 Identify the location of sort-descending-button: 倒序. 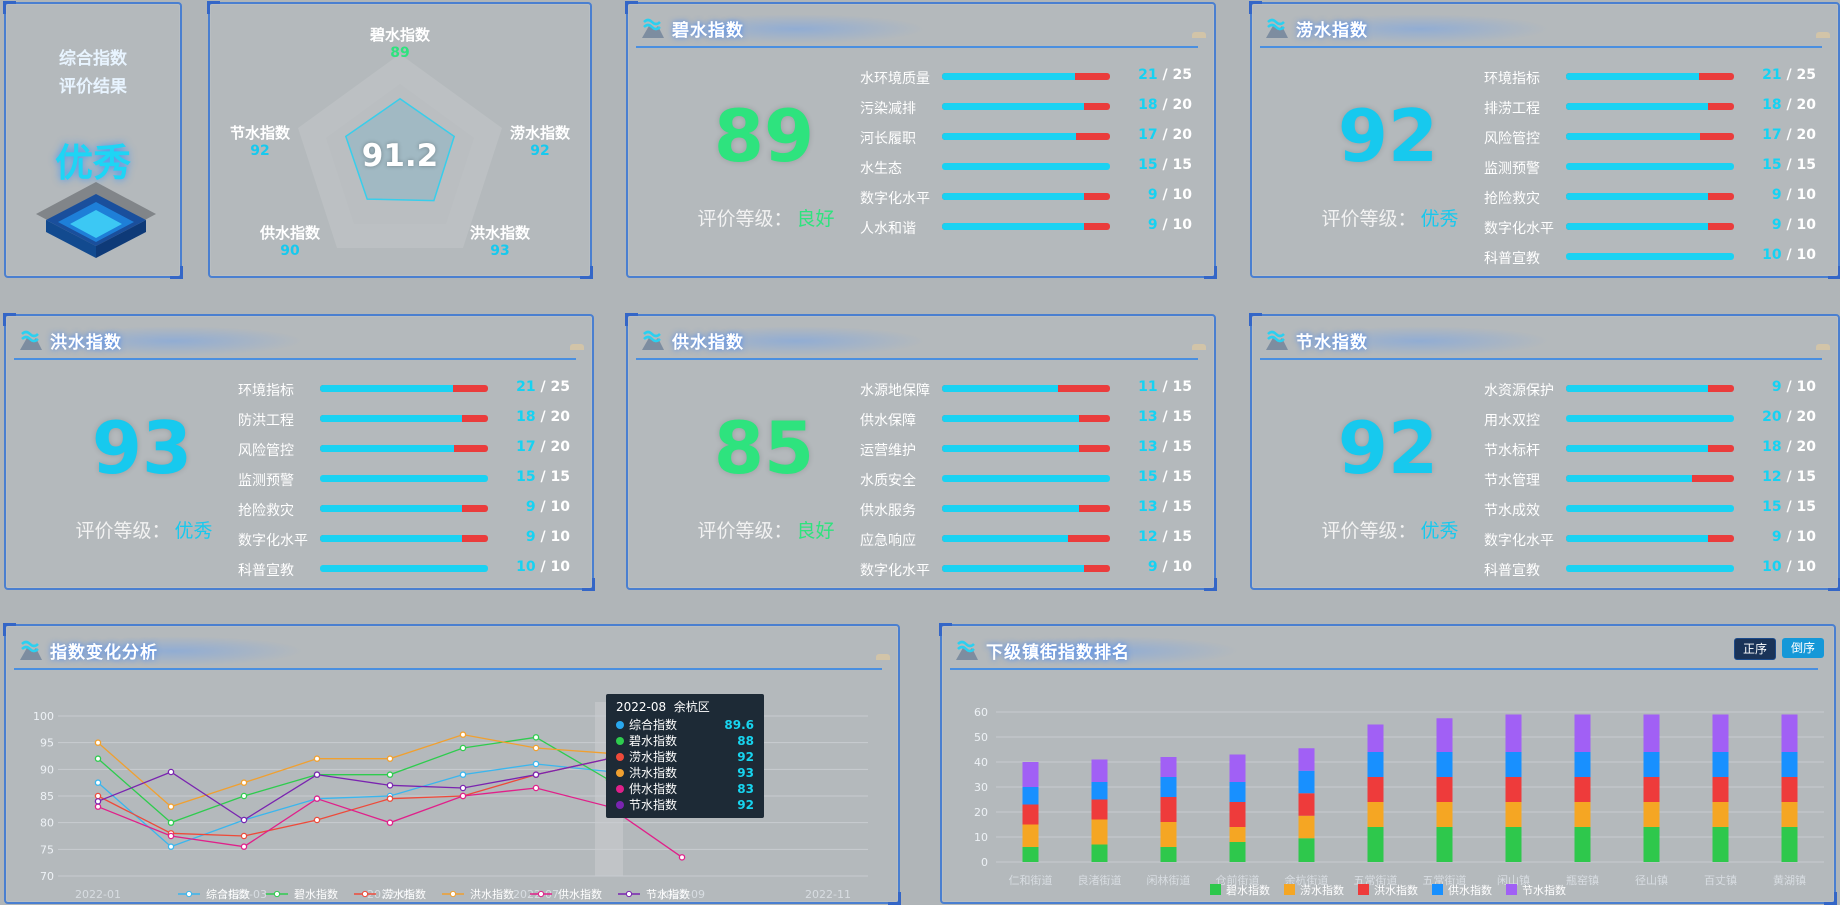
(1803, 648).